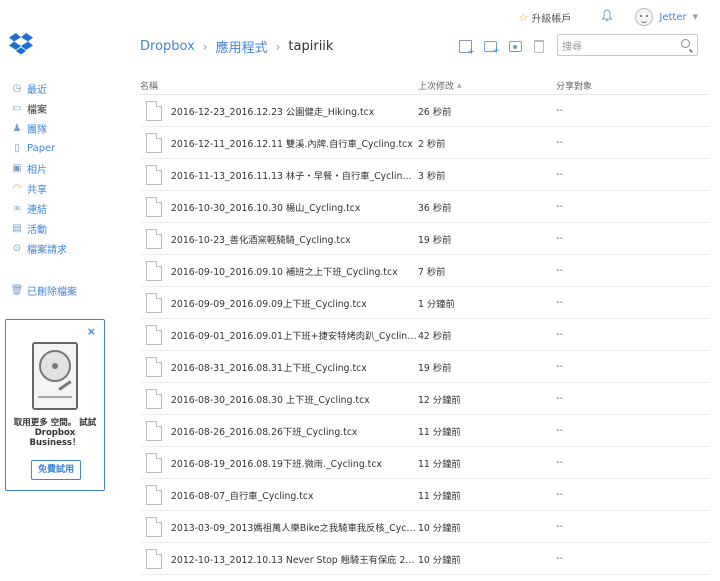 This screenshot has height=581, width=720. Describe the element at coordinates (61, 148) in the screenshot. I see `sidebar-item-paper: ▯ Paper` at that location.